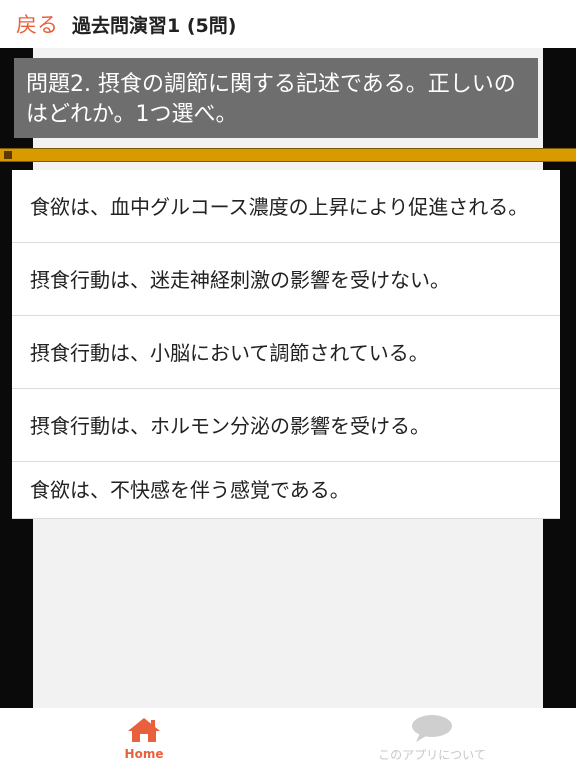 This screenshot has height=768, width=576. What do you see at coordinates (286, 352) in the screenshot?
I see `choice-option-3: 摂食行動は、小脳において調節されている。` at bounding box center [286, 352].